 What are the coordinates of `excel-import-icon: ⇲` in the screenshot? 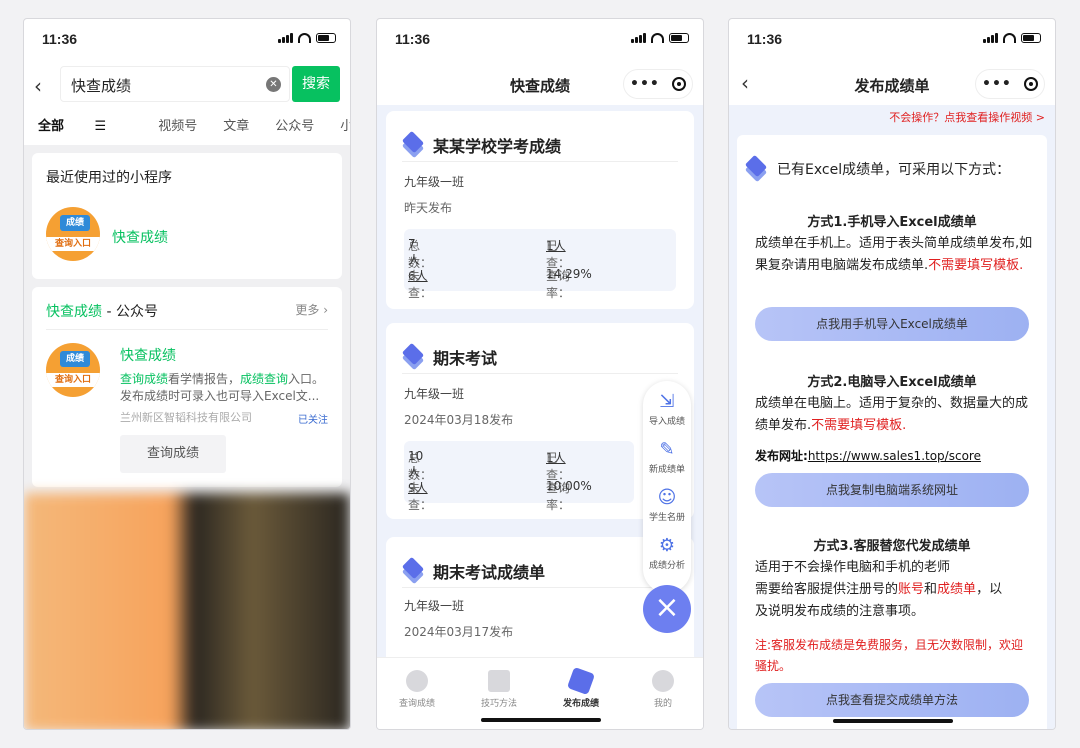 It's located at (667, 401).